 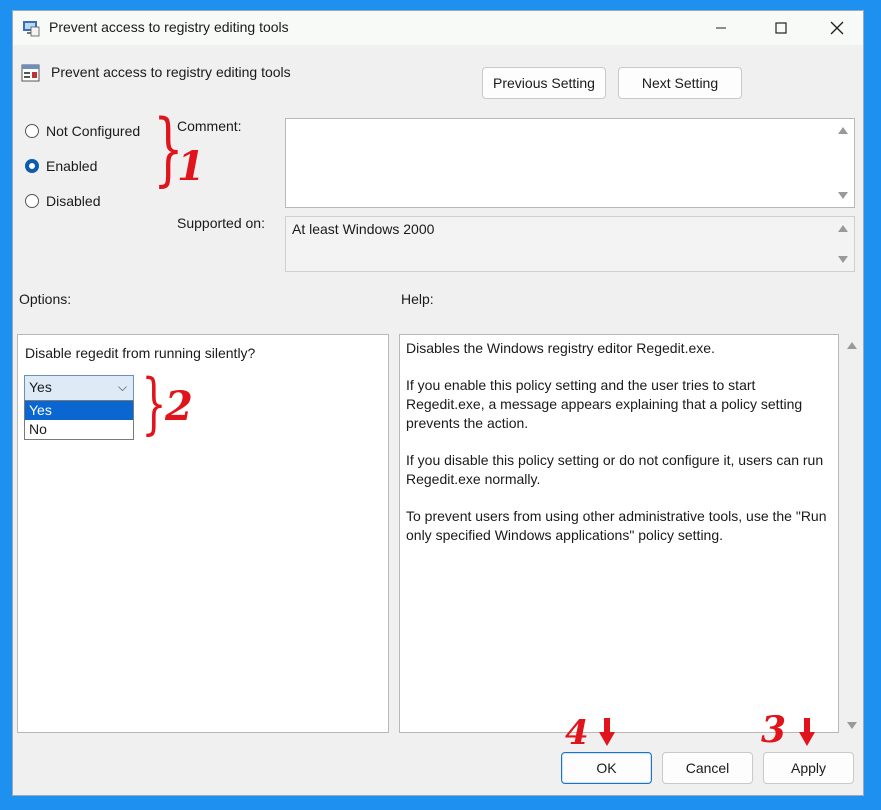 I want to click on radio-label: Not Configured, so click(x=93, y=131).